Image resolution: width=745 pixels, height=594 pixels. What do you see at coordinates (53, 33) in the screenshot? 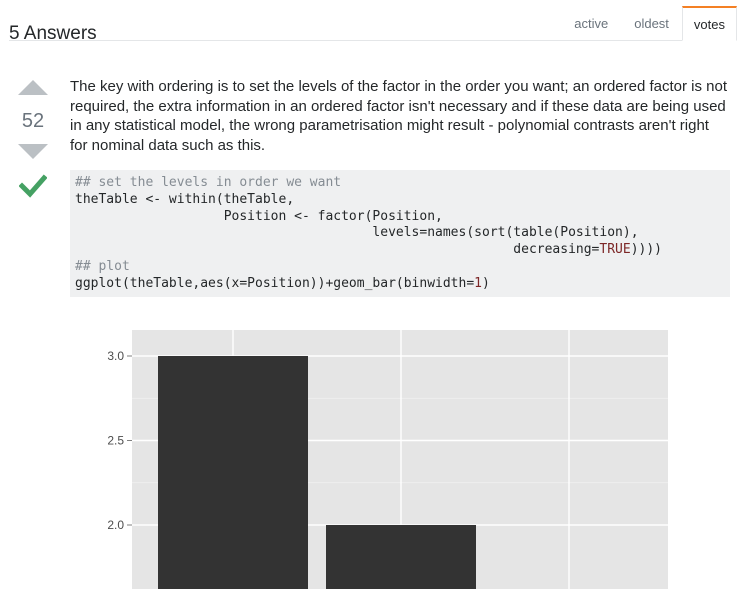
I see `answers-count-title: 5 Answers` at bounding box center [53, 33].